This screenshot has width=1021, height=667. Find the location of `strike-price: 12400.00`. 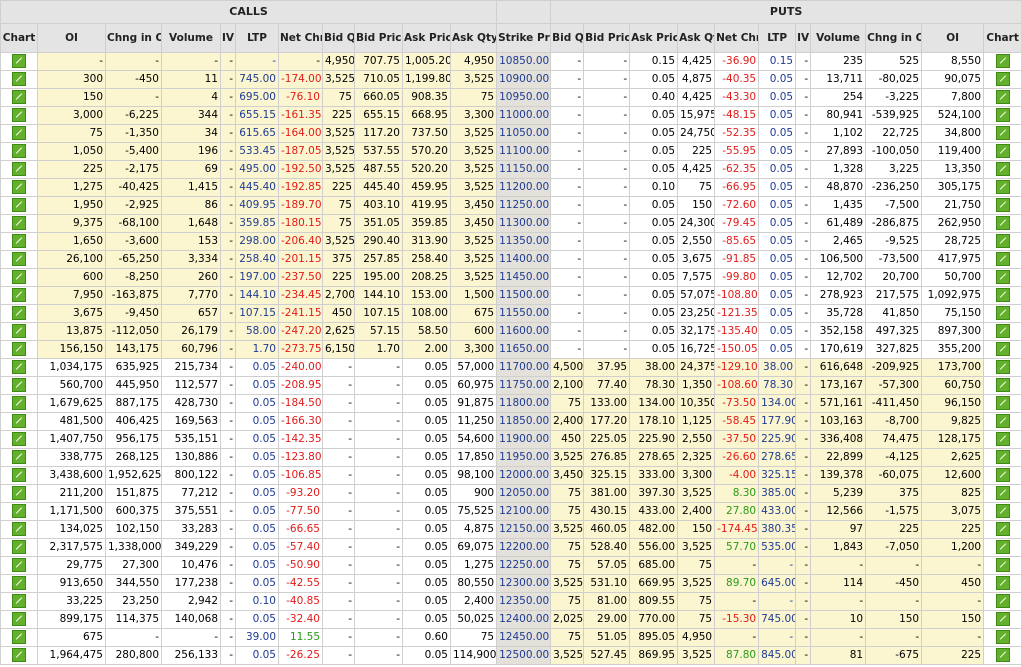

strike-price: 12400.00 is located at coordinates (524, 619).